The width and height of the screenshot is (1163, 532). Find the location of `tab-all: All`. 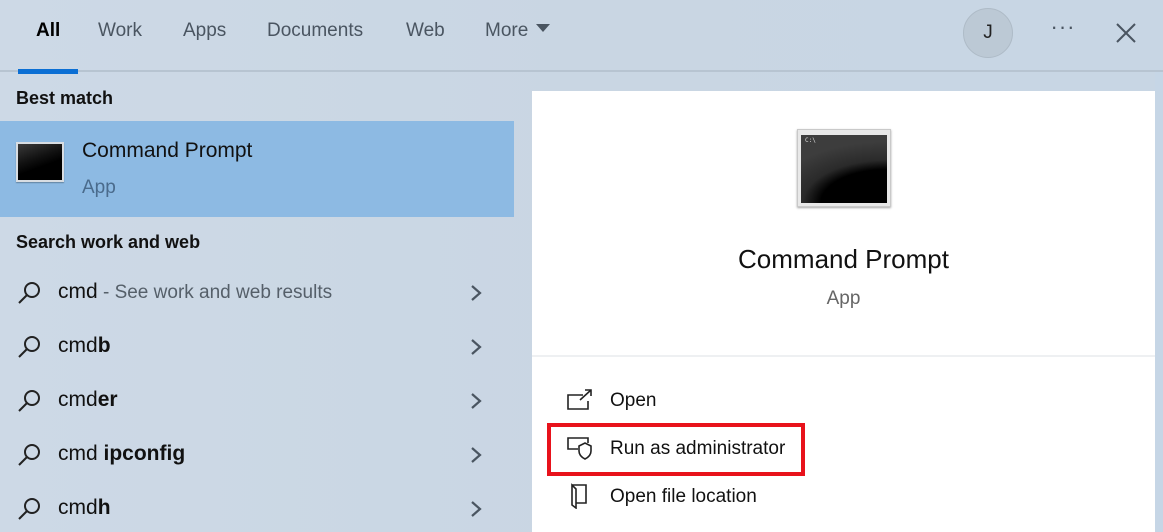

tab-all: All is located at coordinates (48, 47).